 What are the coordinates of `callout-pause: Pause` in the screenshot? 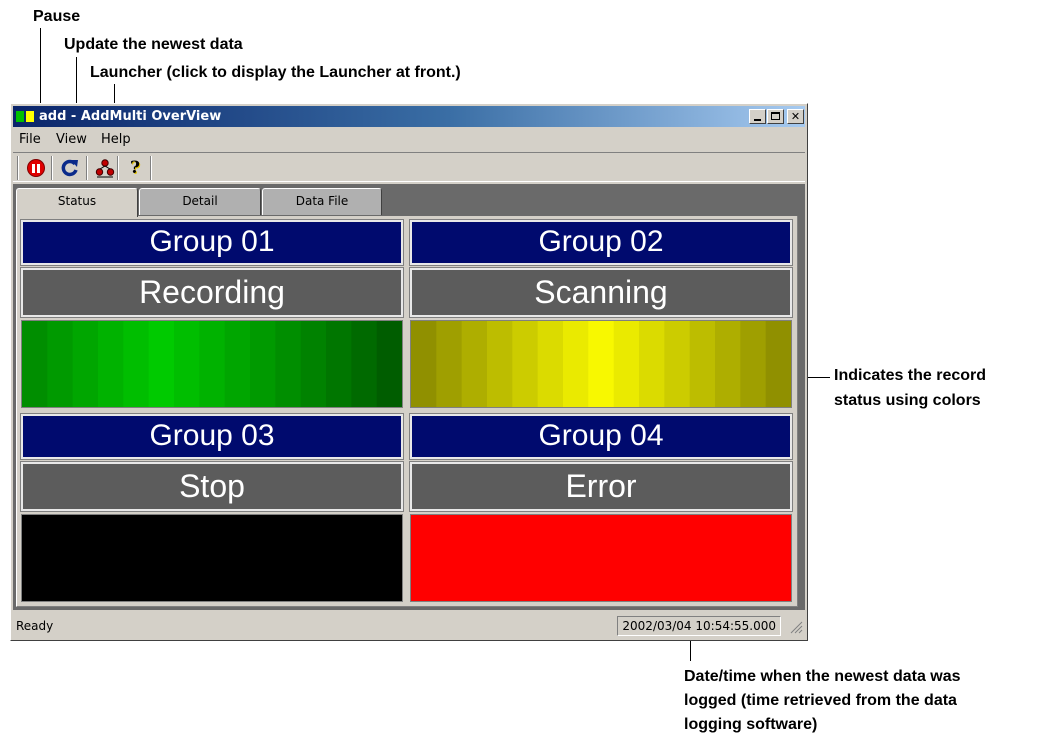 It's located at (57, 16).